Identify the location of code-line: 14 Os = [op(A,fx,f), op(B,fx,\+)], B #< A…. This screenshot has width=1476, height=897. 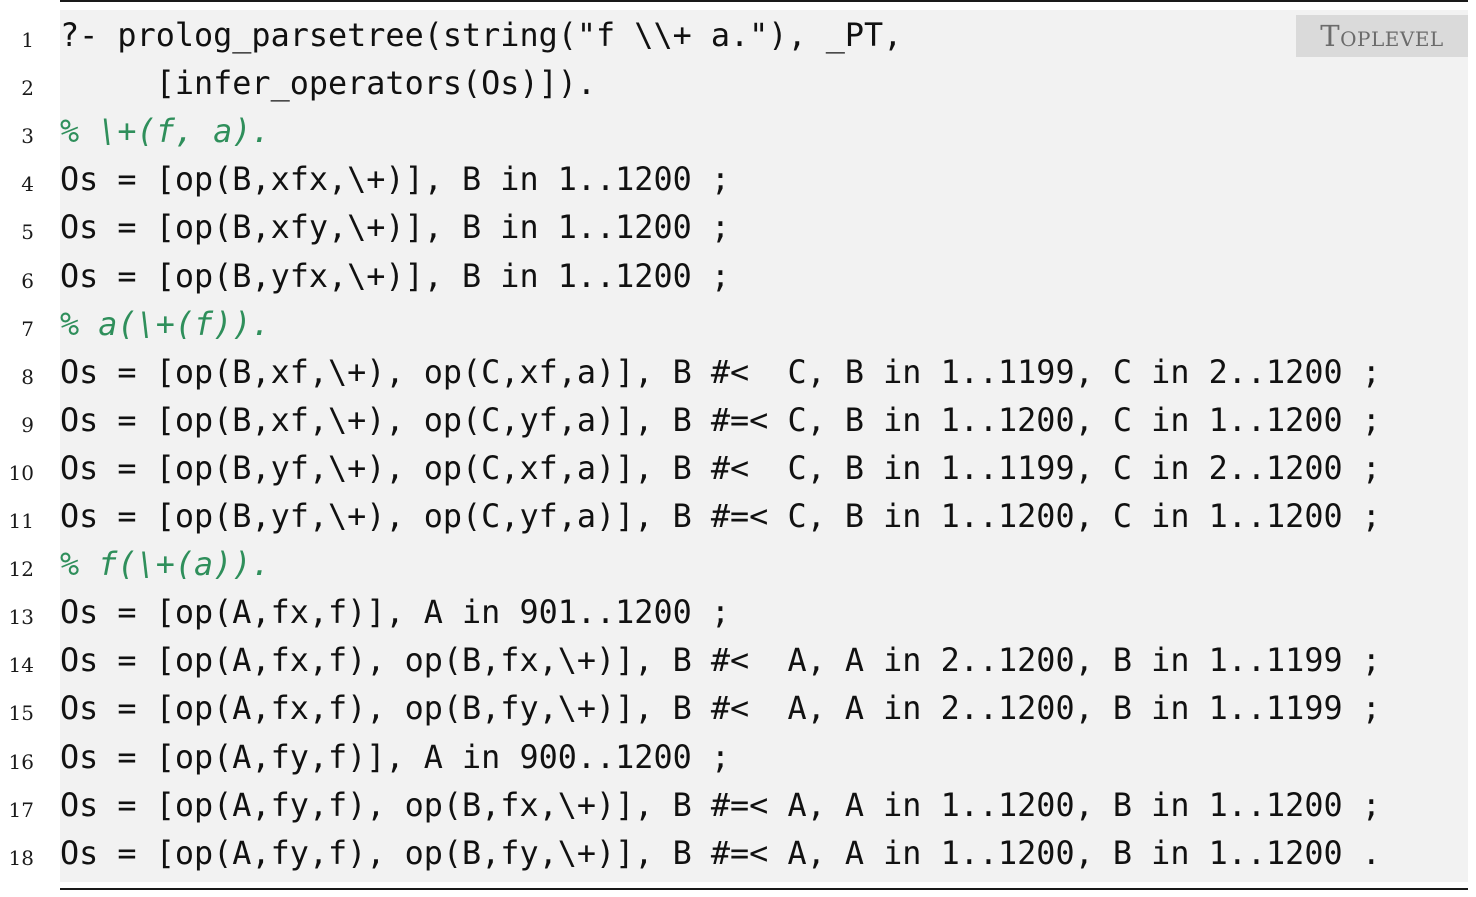
(738, 661).